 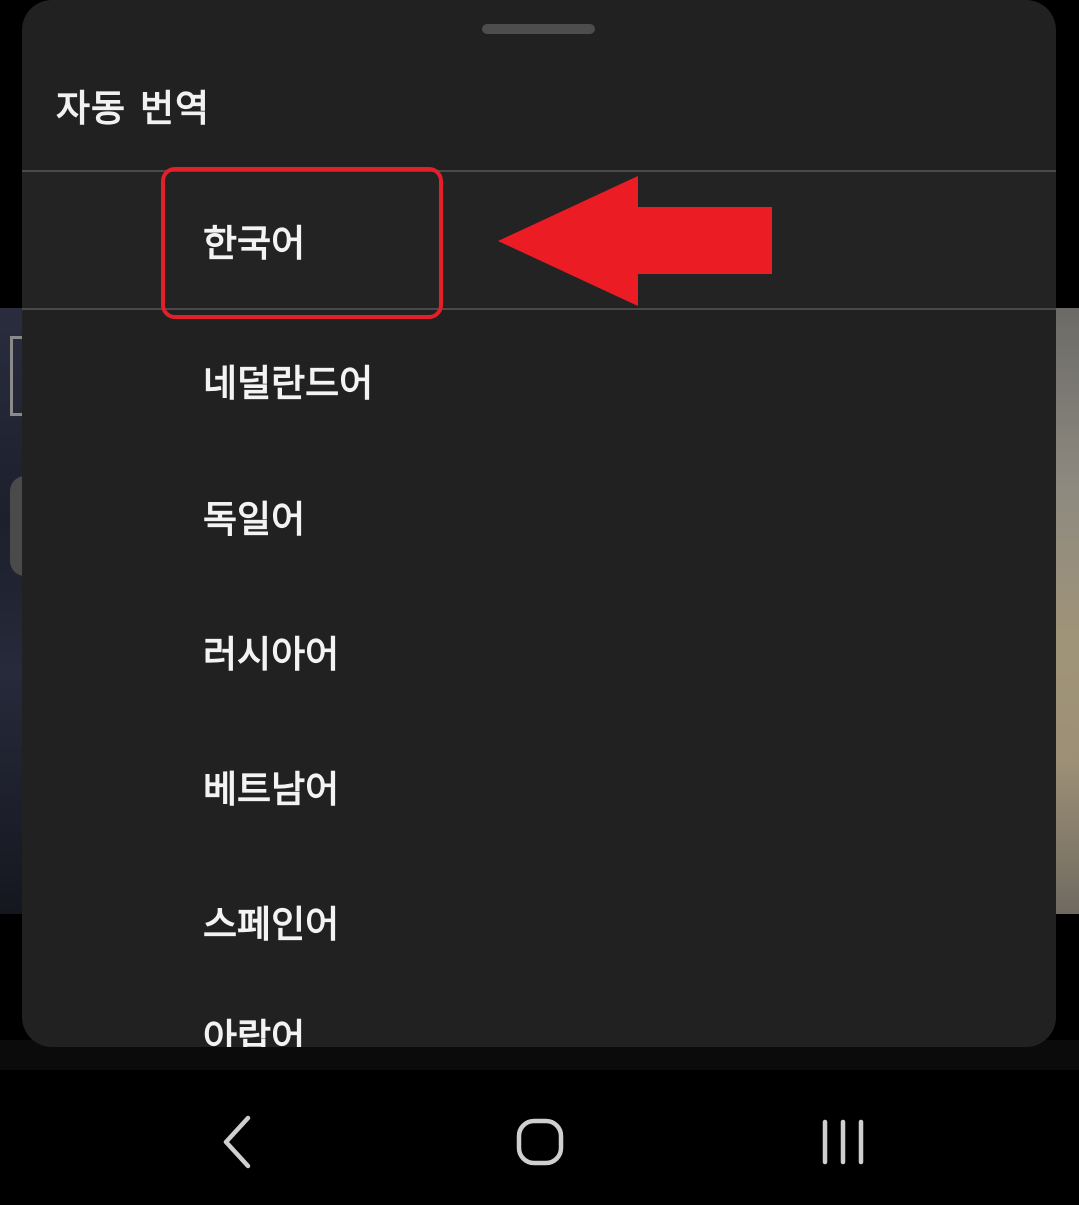 I want to click on rounded-square-icon, so click(x=540, y=1142).